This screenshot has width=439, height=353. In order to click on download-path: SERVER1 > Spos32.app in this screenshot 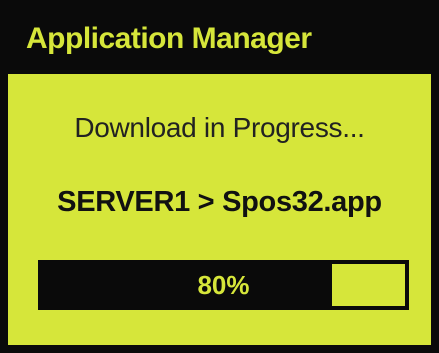, I will do `click(219, 202)`.